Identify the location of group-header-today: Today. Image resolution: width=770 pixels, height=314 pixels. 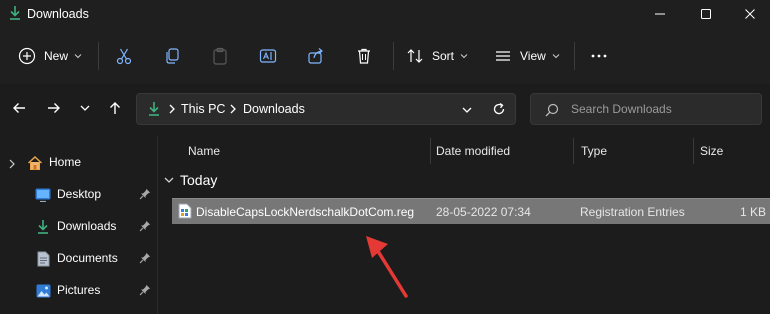
(190, 180).